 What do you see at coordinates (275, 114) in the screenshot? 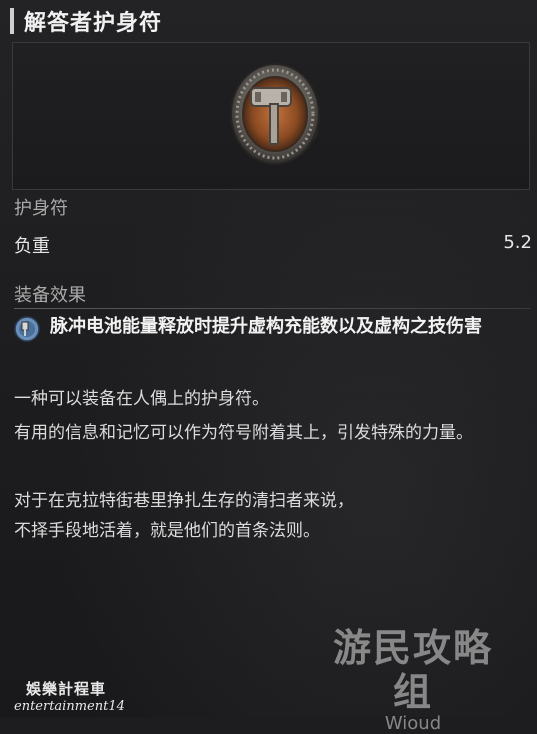
I see `amulet-image` at bounding box center [275, 114].